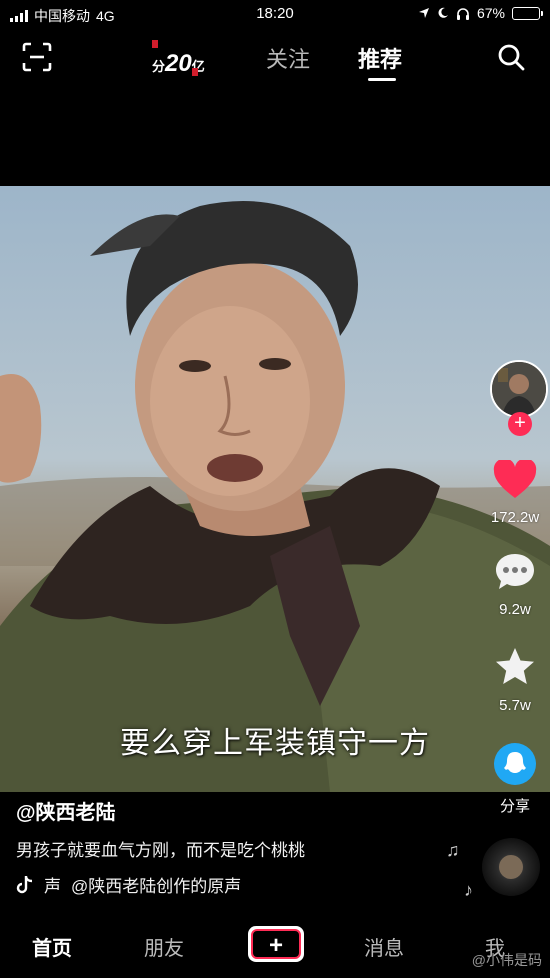 The image size is (550, 978). I want to click on avatar, so click(519, 389).